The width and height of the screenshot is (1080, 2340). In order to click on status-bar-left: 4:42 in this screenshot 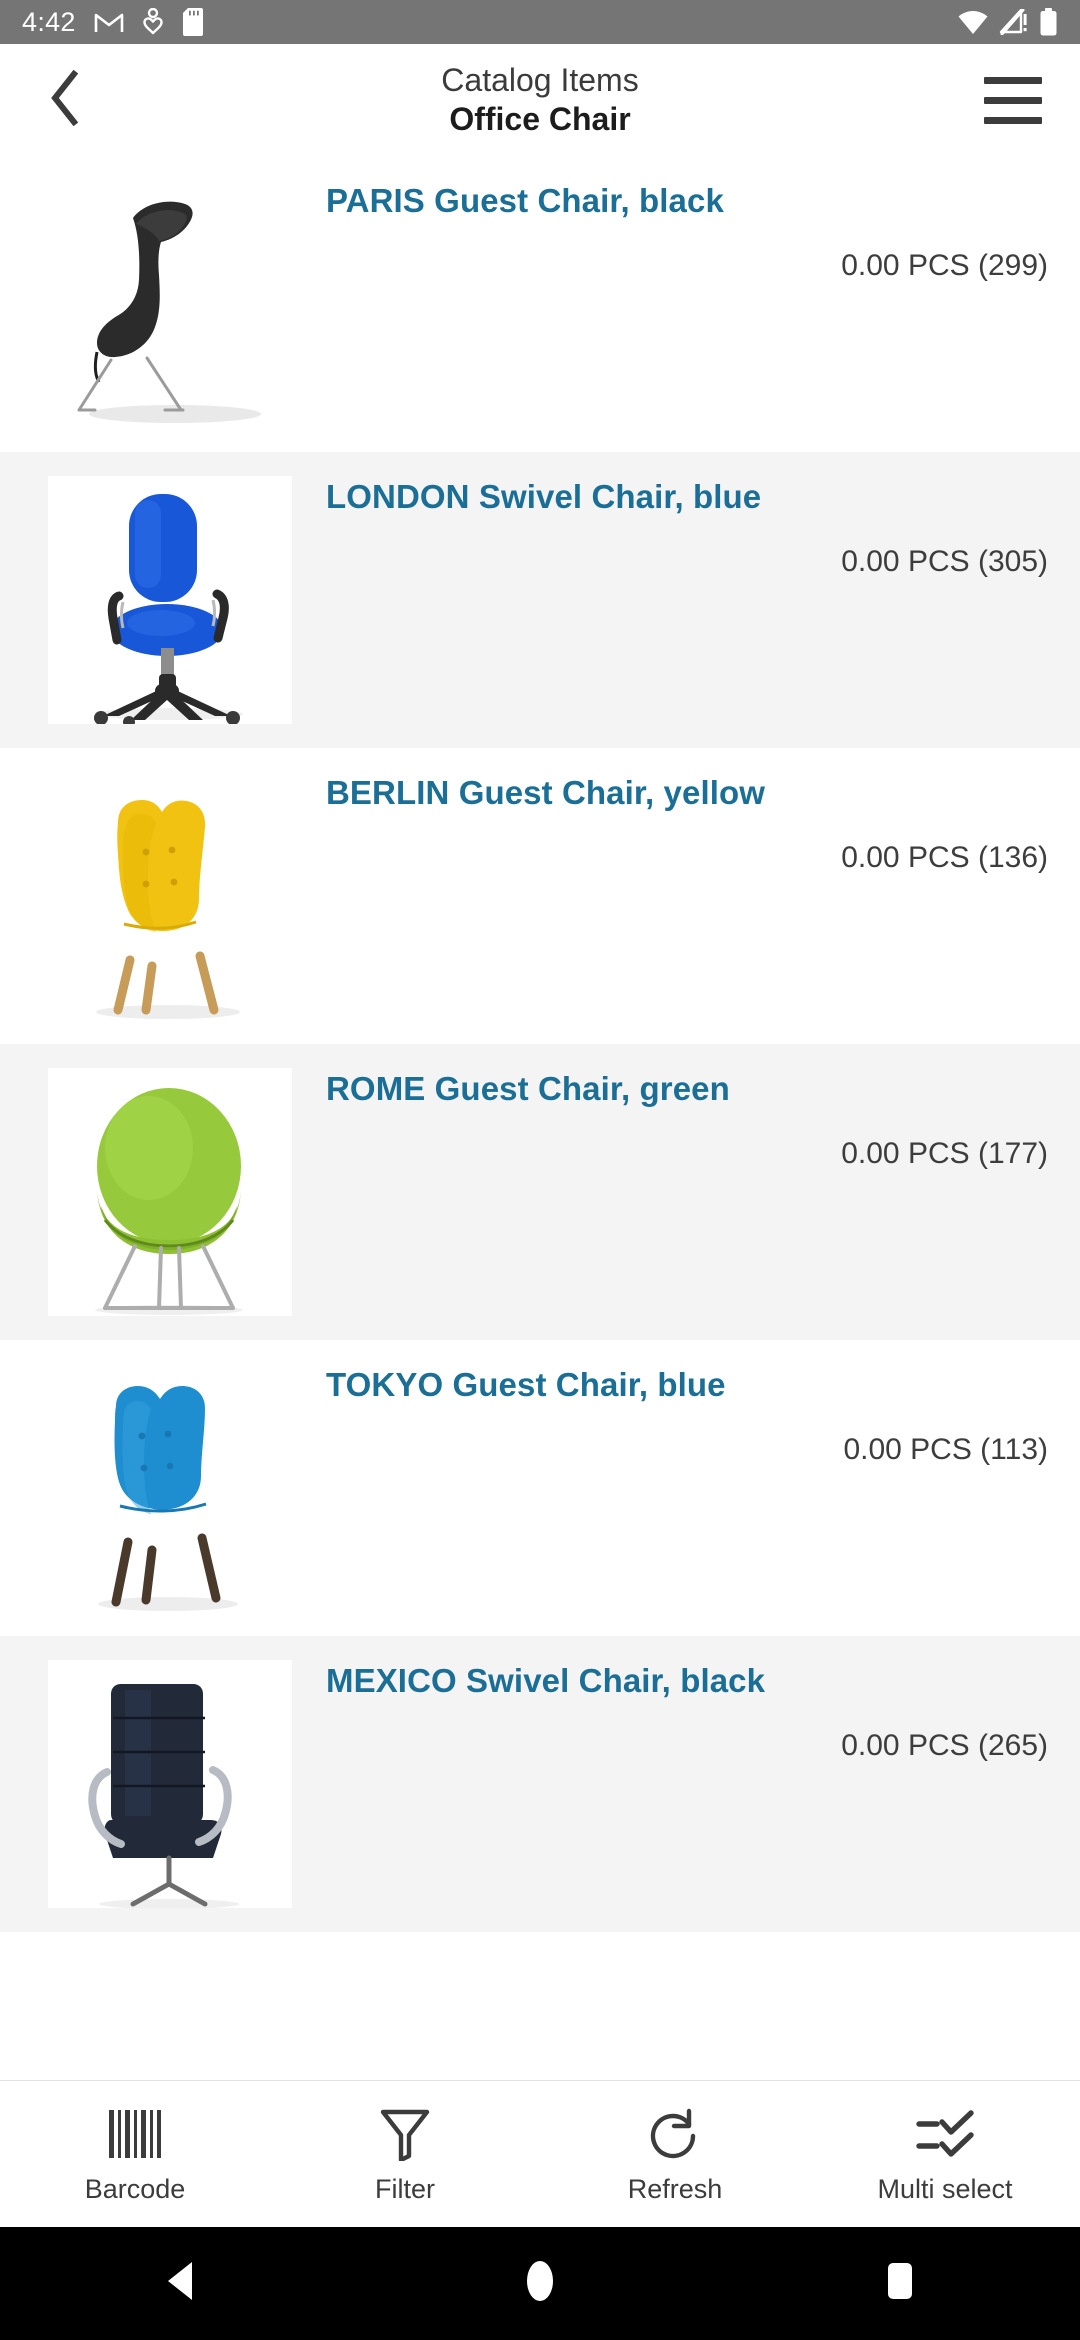, I will do `click(113, 22)`.